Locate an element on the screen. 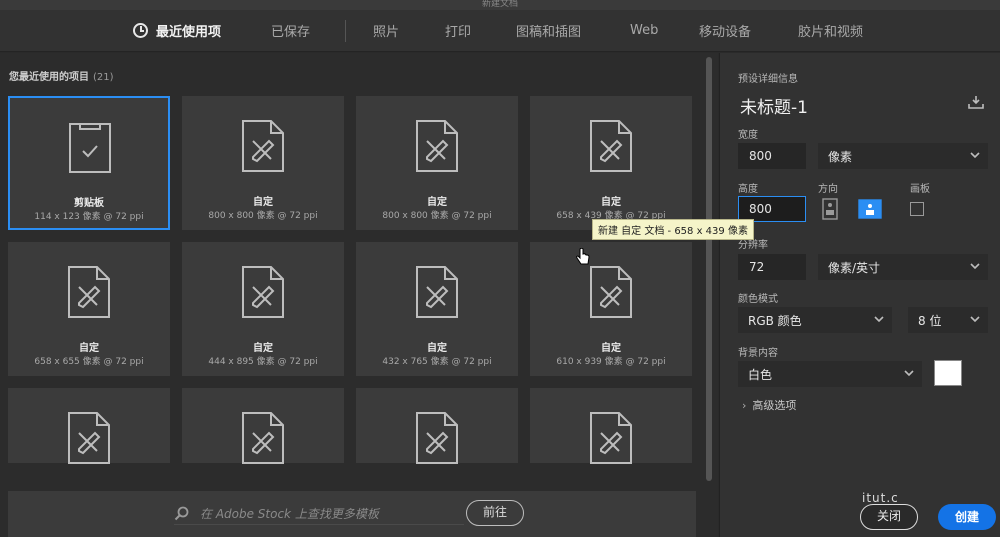 The height and width of the screenshot is (537, 1000). bit-depth-select: 8 位 is located at coordinates (948, 320).